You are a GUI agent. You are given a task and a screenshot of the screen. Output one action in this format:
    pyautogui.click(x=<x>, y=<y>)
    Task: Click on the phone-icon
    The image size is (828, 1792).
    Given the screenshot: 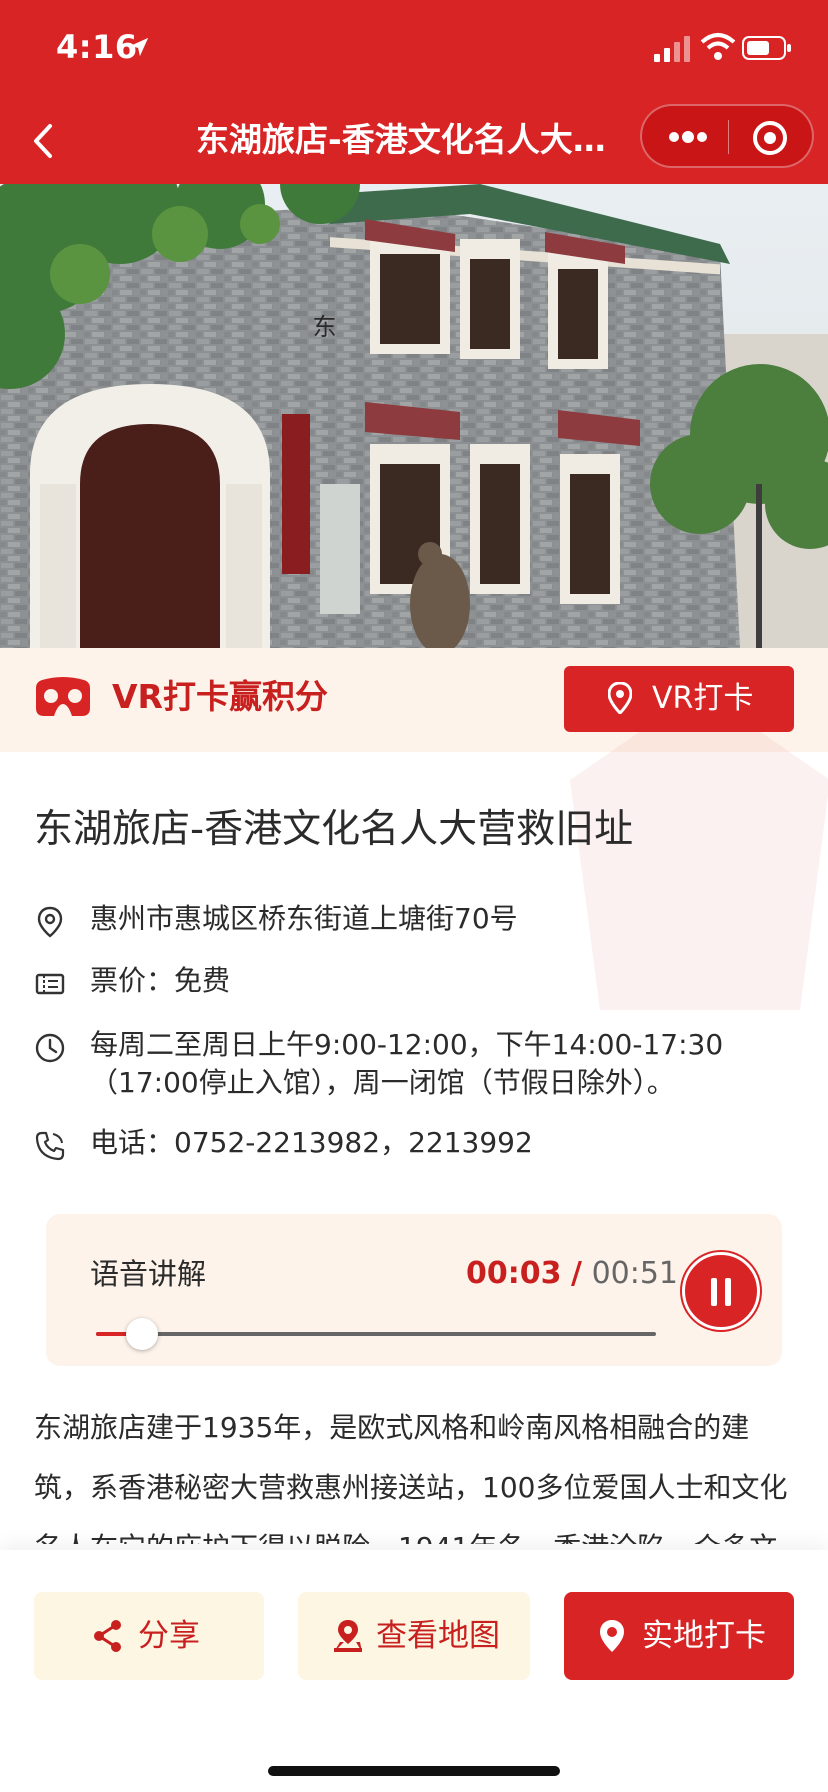 What is the action you would take?
    pyautogui.click(x=50, y=1146)
    